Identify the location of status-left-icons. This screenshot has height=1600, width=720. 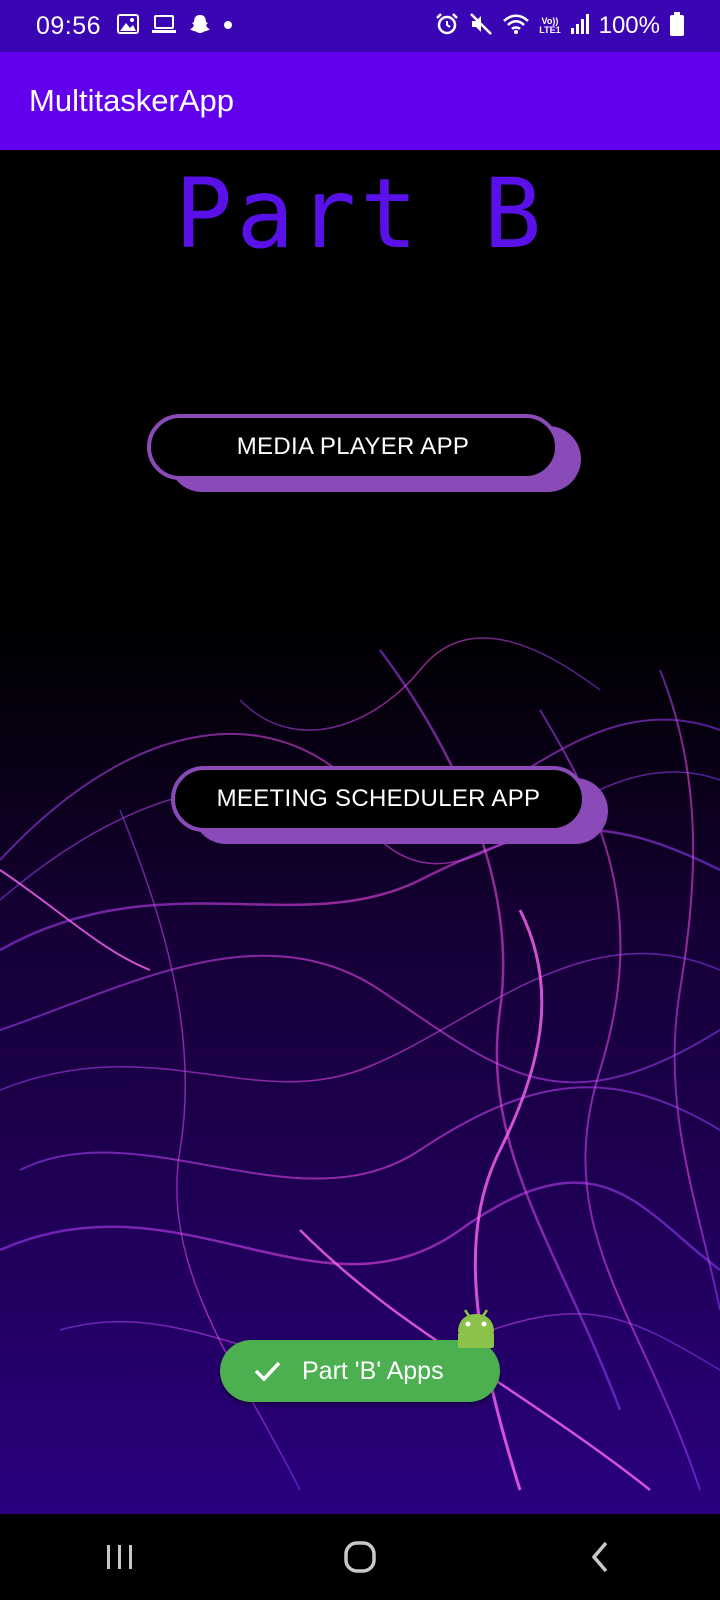
(175, 26).